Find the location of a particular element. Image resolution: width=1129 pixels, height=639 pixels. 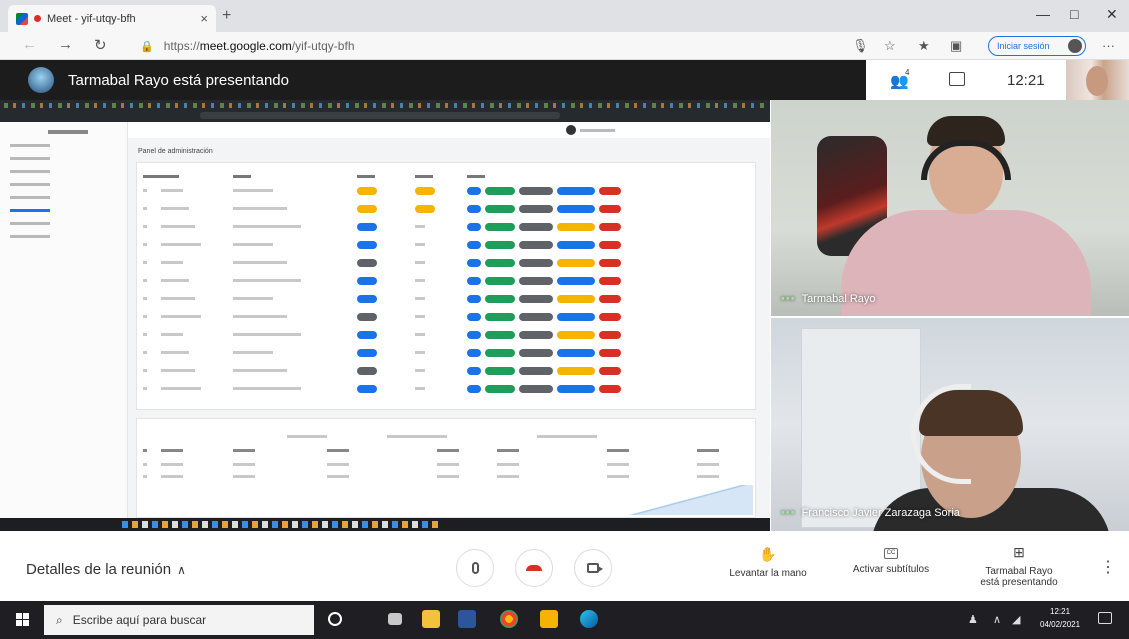

participant-tile: ••• Francisco Javier Zarazaga Soria is located at coordinates (950, 424).